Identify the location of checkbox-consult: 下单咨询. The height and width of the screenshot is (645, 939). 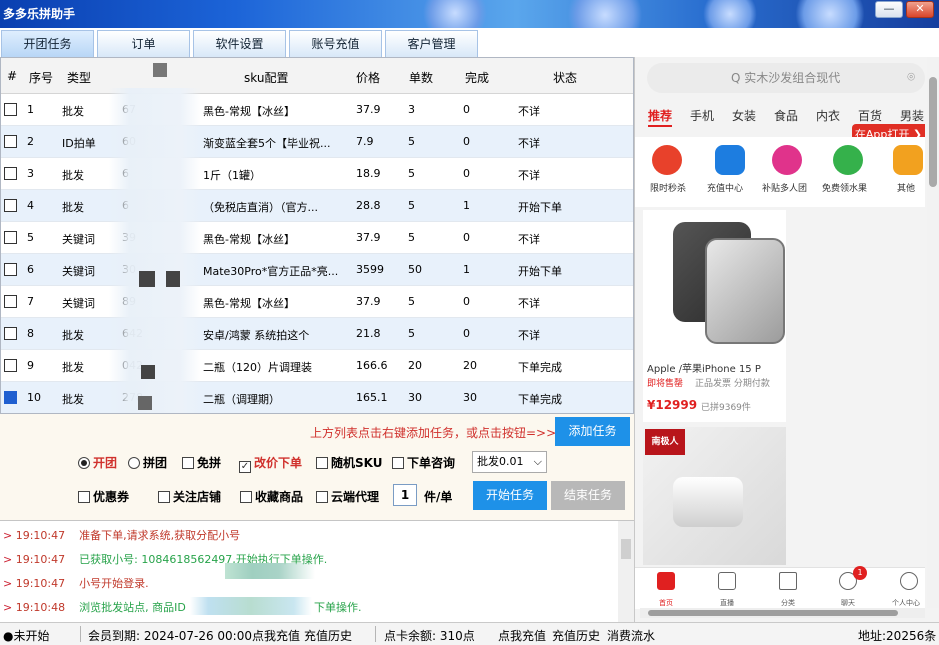
(423, 462).